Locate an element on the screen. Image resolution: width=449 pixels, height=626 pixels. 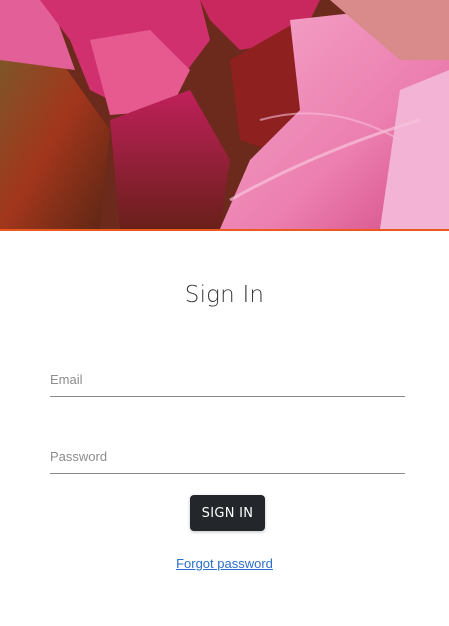
password-field is located at coordinates (227, 457).